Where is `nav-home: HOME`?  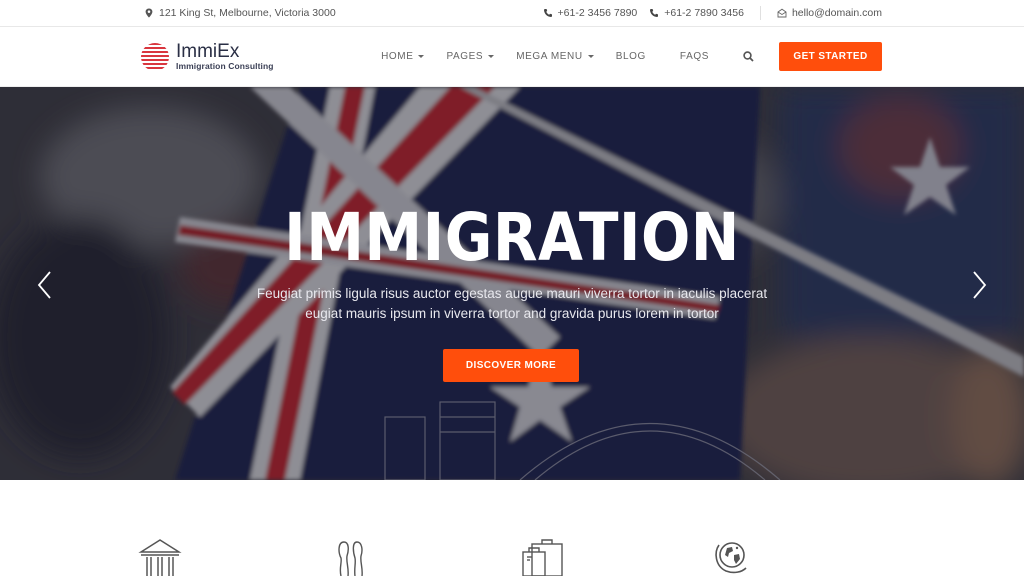 nav-home: HOME is located at coordinates (403, 56).